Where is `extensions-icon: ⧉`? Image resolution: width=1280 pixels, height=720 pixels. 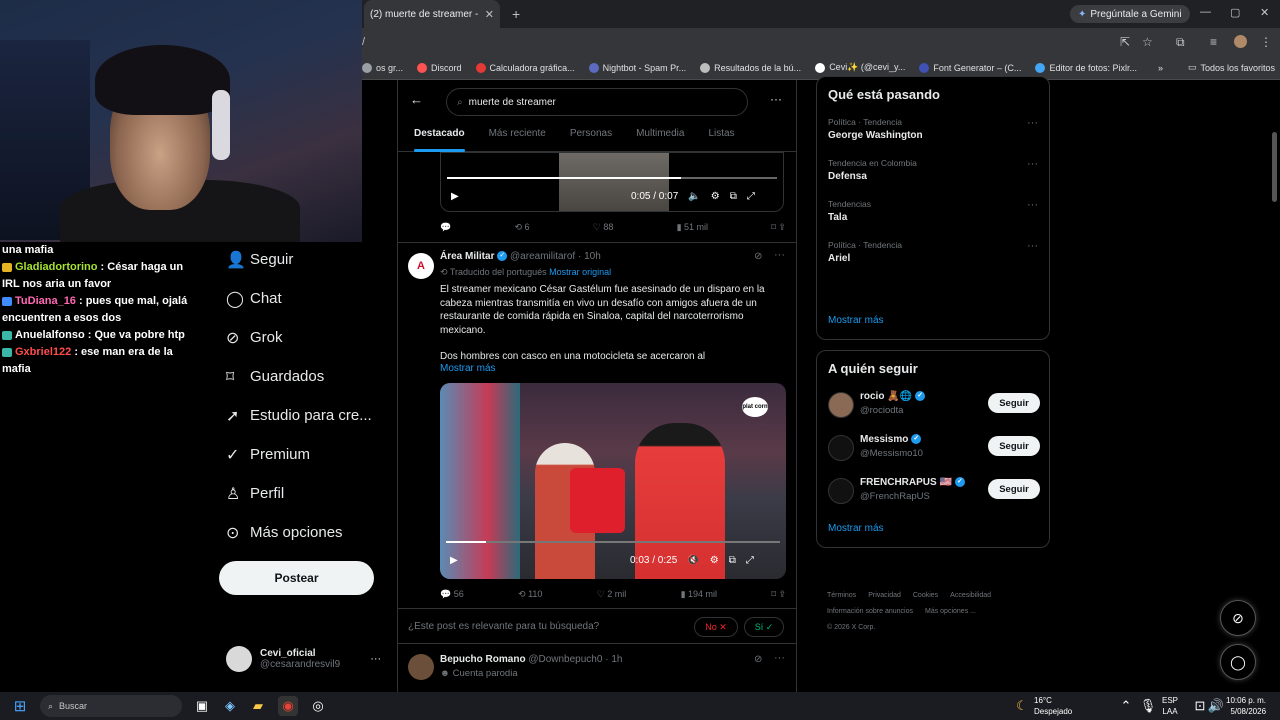
extensions-icon: ⧉ is located at coordinates (1180, 42).